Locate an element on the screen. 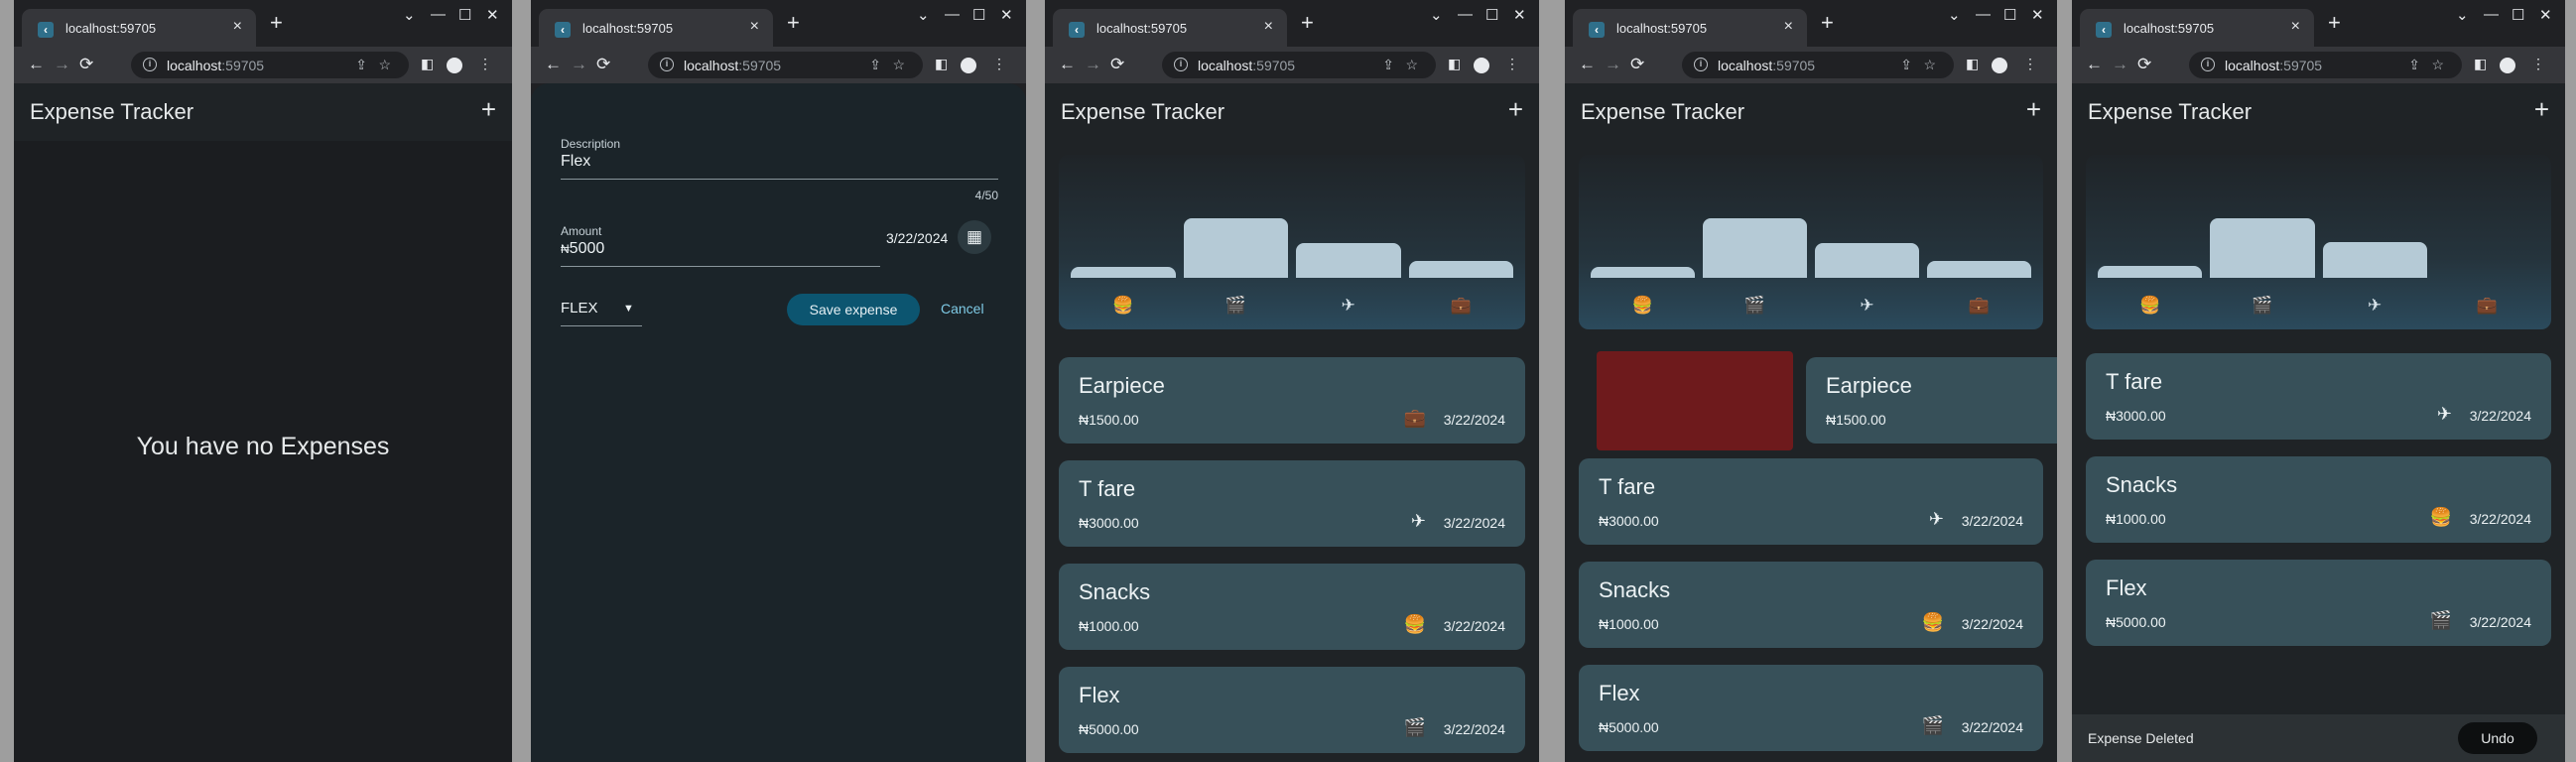 The height and width of the screenshot is (762, 2576). undo-button: Undo is located at coordinates (2498, 738).